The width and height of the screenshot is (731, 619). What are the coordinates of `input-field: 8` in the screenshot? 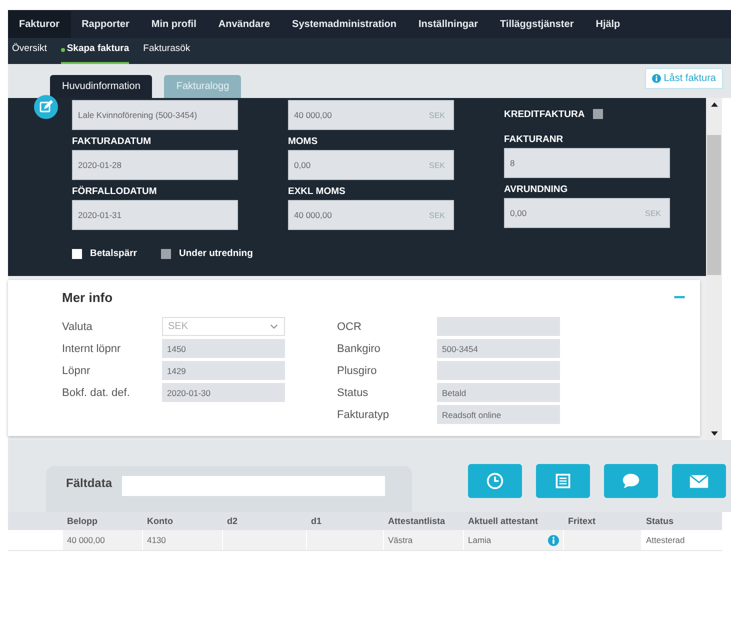 It's located at (587, 163).